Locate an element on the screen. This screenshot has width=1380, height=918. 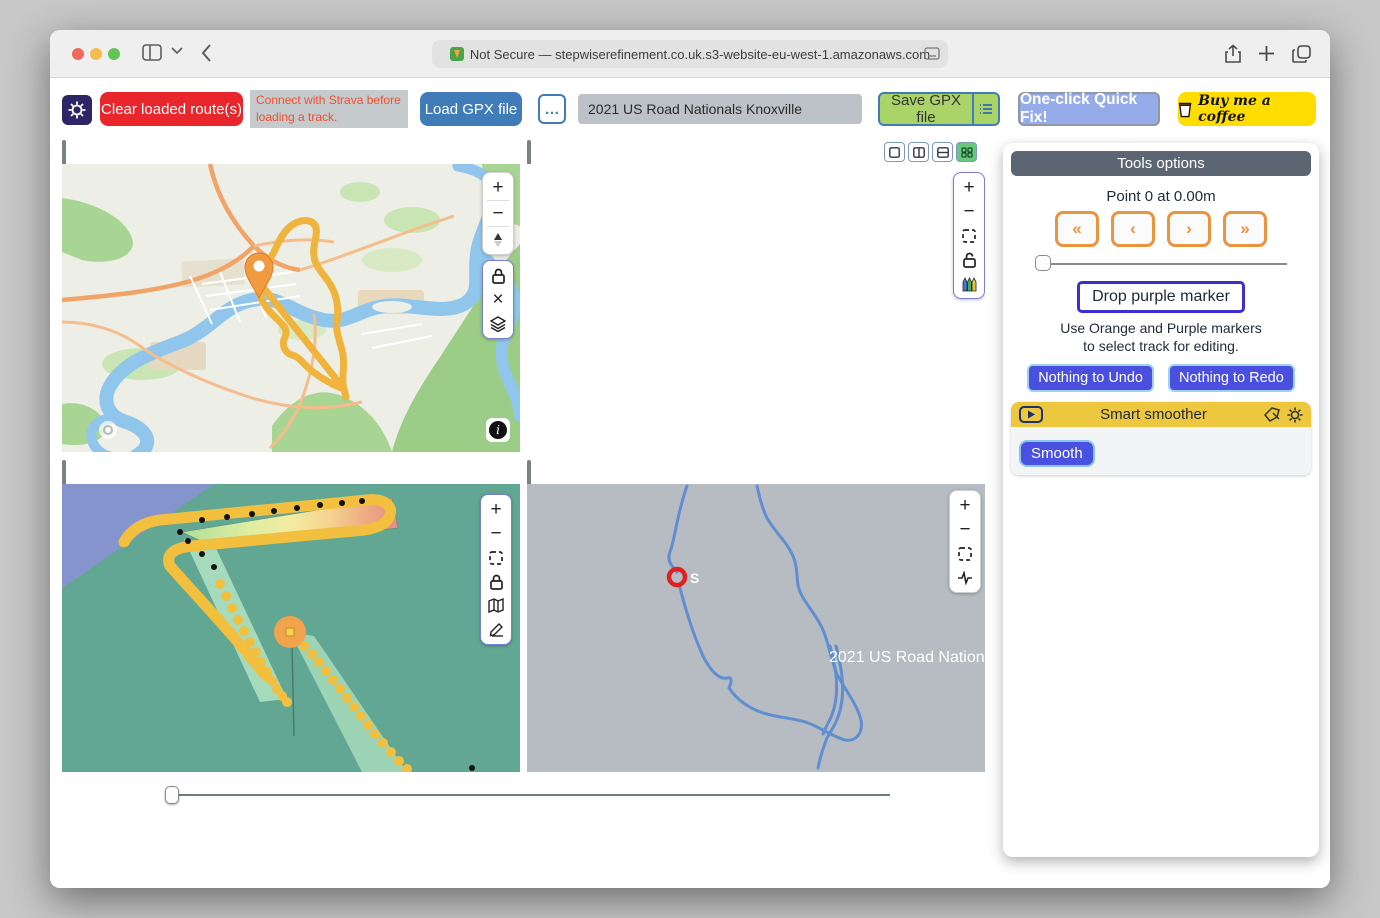
smart-smoother-body: Smooth is located at coordinates (1161, 451).